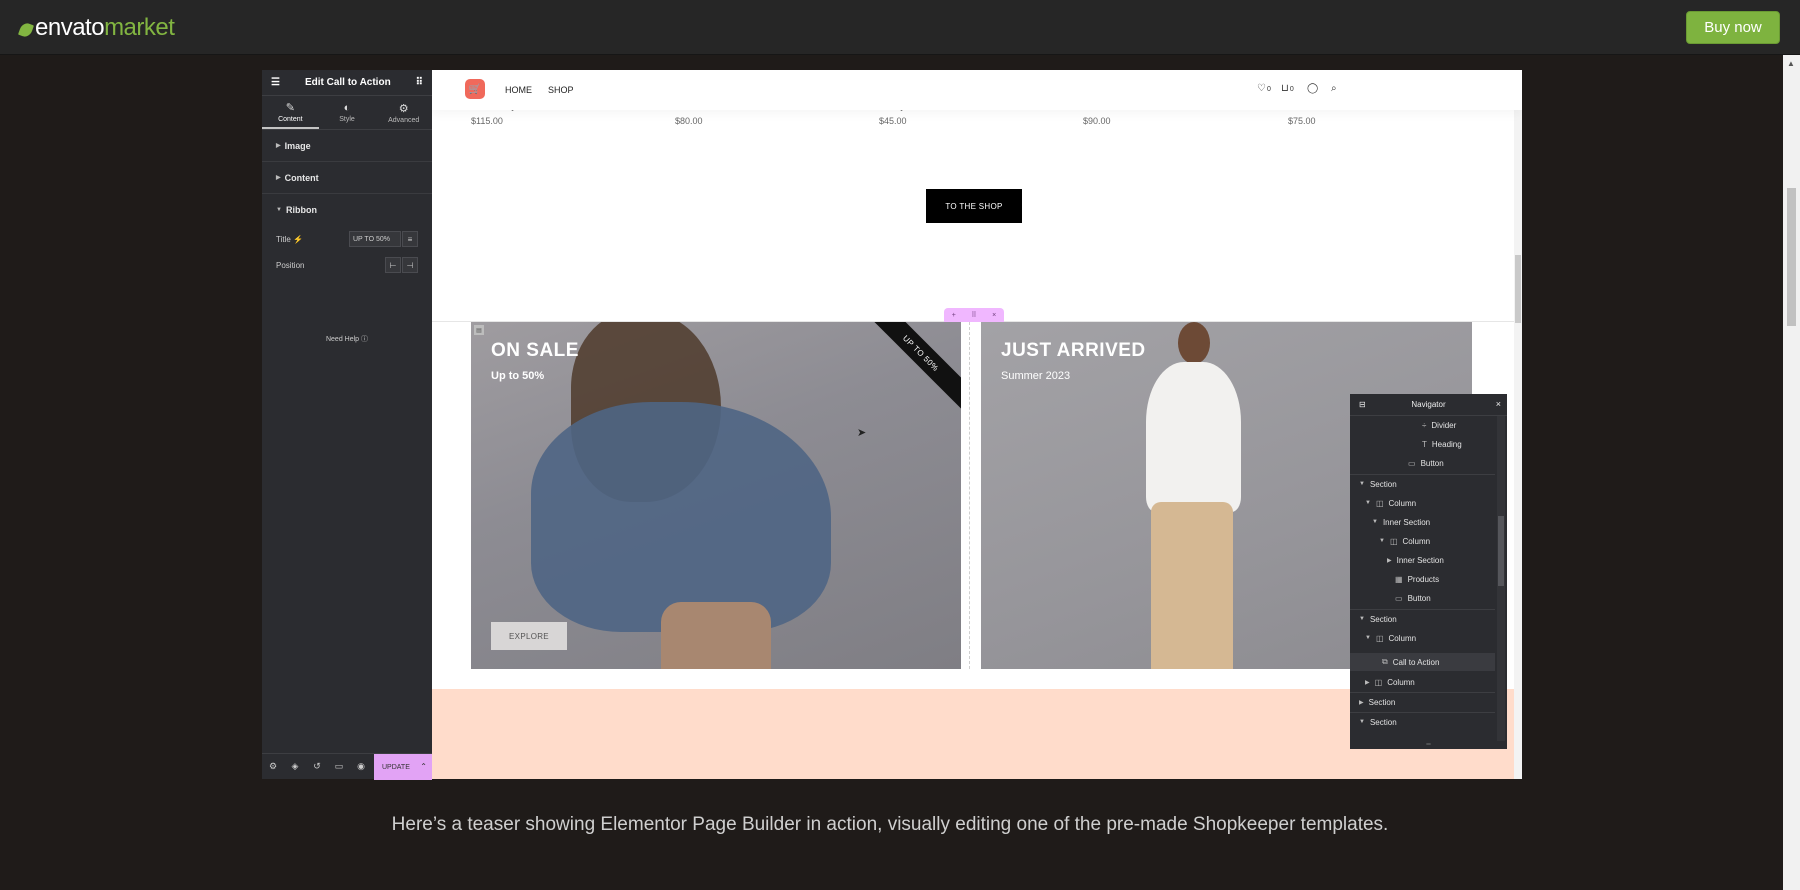 The height and width of the screenshot is (890, 1800). I want to click on nav-item-label: Column, so click(1402, 638).